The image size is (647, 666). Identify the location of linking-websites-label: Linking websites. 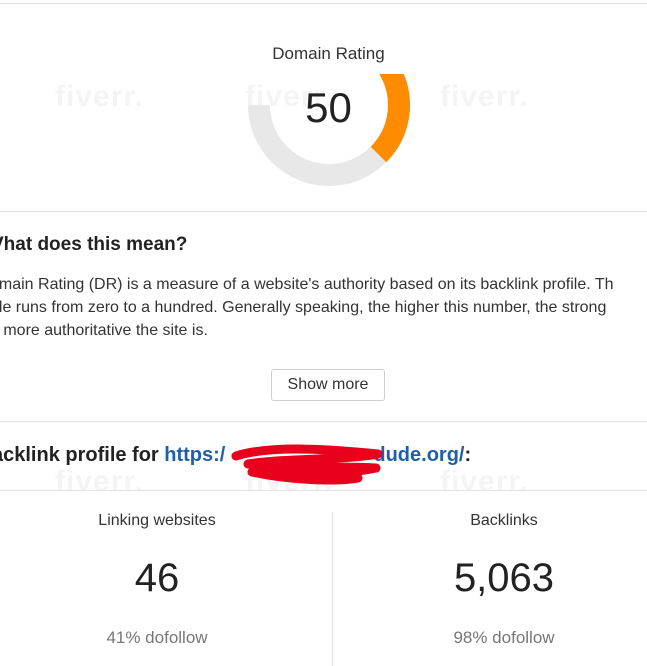
(157, 520).